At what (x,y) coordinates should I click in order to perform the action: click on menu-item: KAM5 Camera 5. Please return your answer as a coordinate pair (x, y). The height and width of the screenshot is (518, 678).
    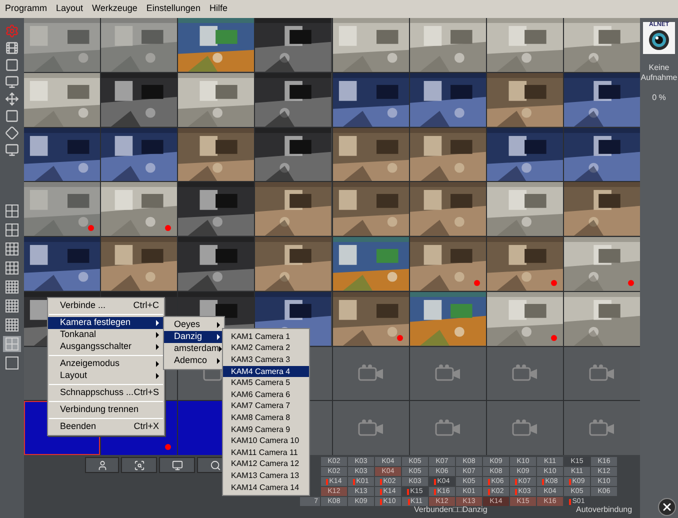
    Looking at the image, I should click on (266, 383).